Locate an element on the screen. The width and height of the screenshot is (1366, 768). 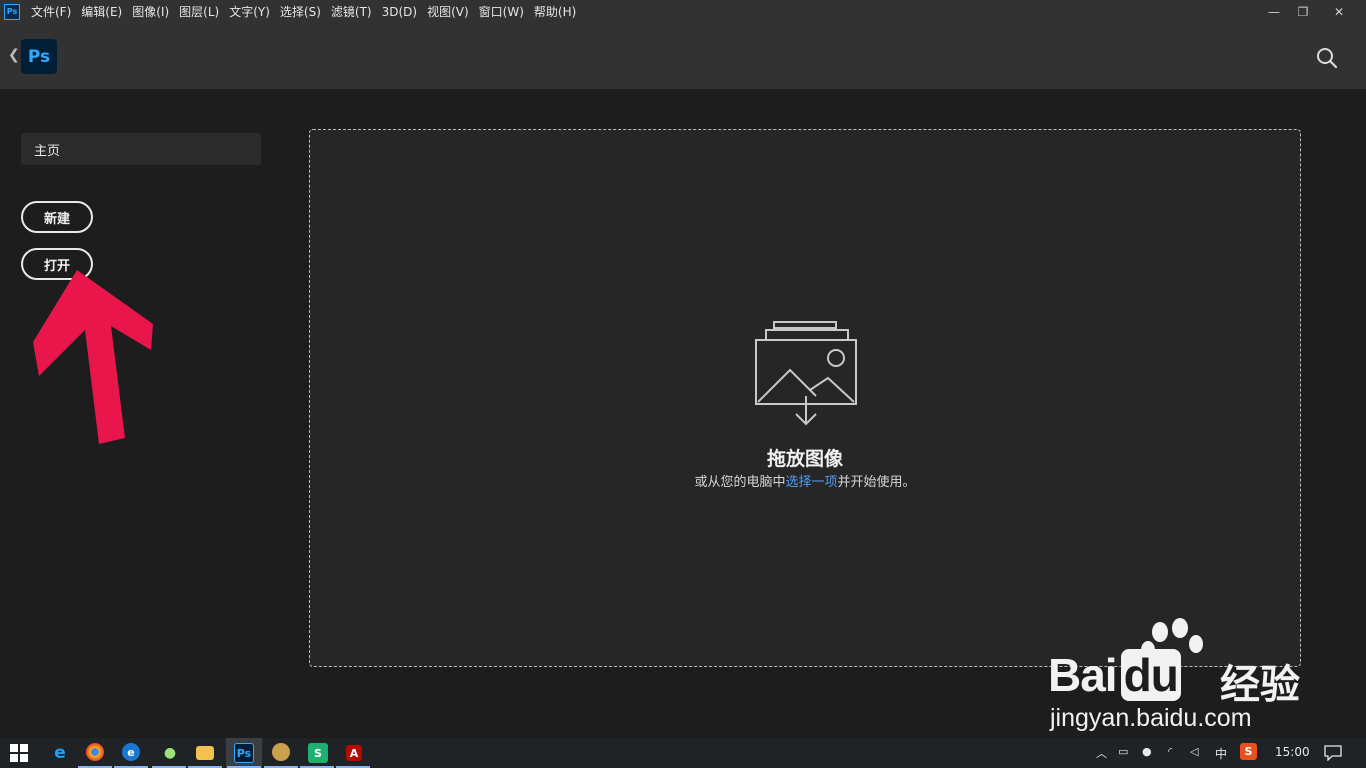
back-chevron-icon: ❮ is located at coordinates (14, 55).